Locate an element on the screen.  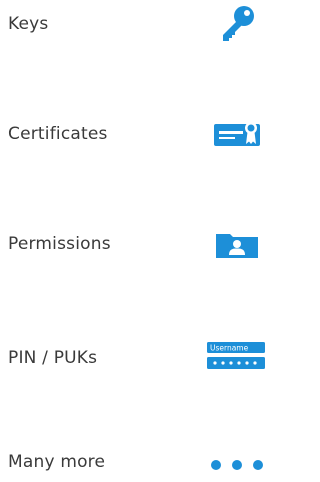
pin-puk-field-icon: Username is located at coordinates (236, 358).